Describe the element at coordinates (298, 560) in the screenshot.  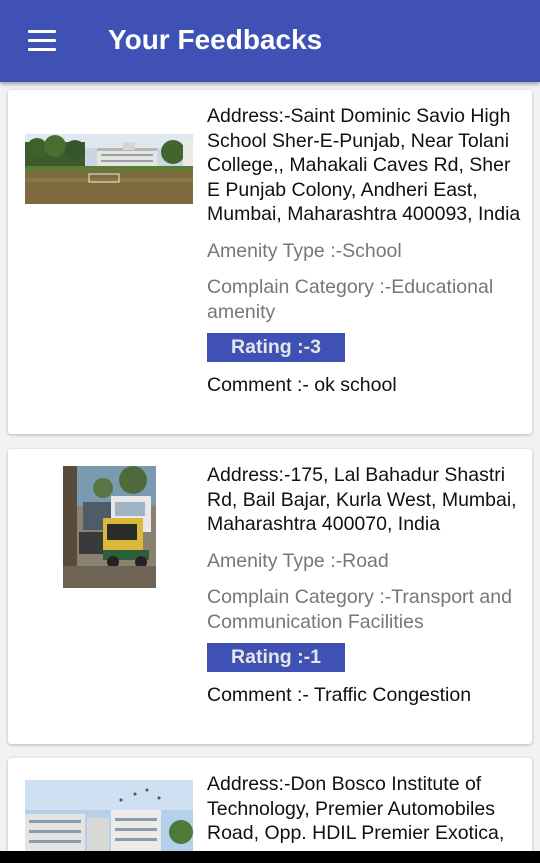
I see `amenity-type-text: Amenity Type :-Road` at that location.